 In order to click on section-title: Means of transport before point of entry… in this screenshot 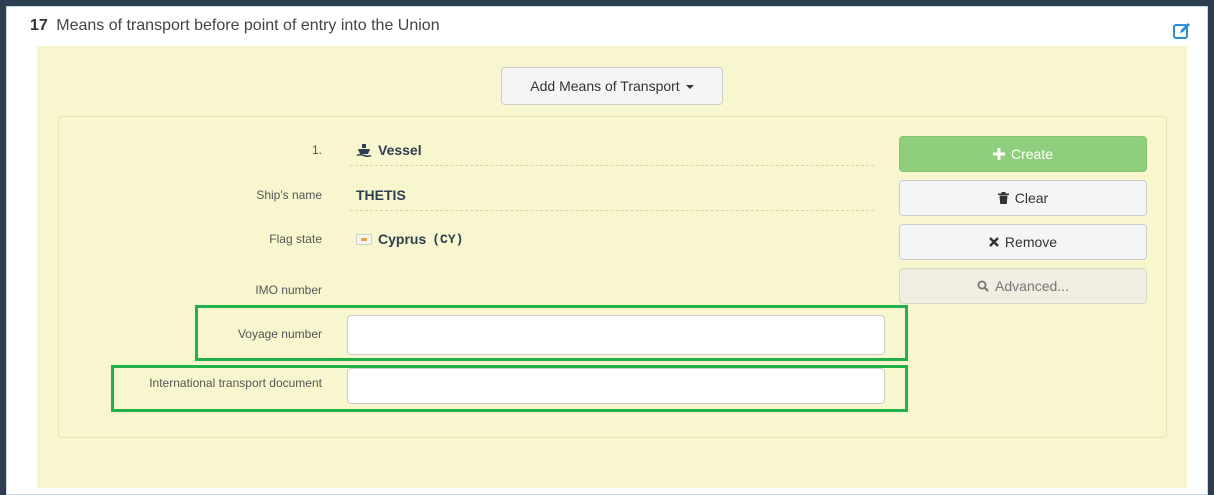, I will do `click(248, 25)`.